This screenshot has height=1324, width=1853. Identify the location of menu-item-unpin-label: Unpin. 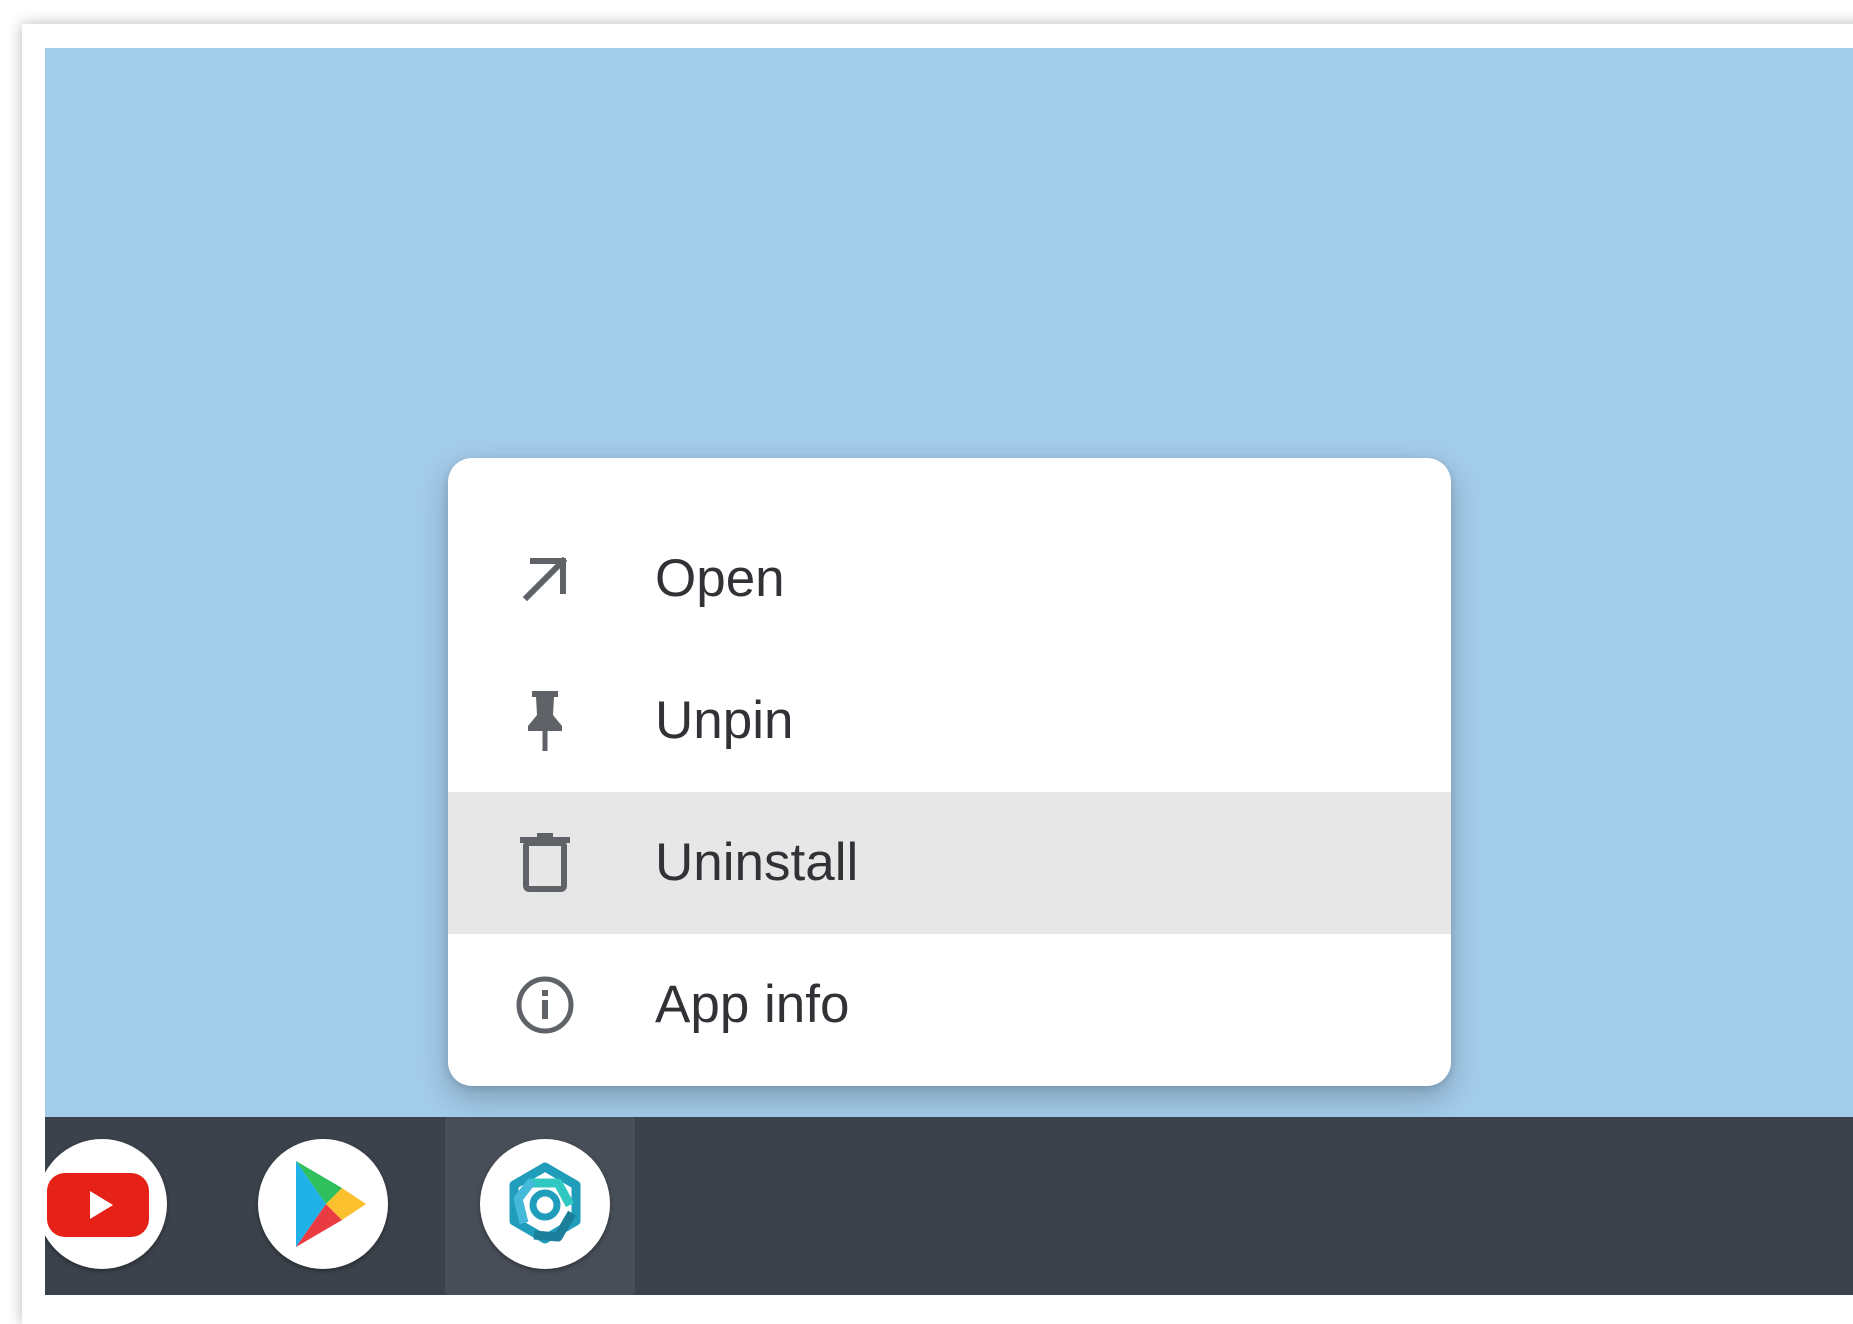
(724, 720).